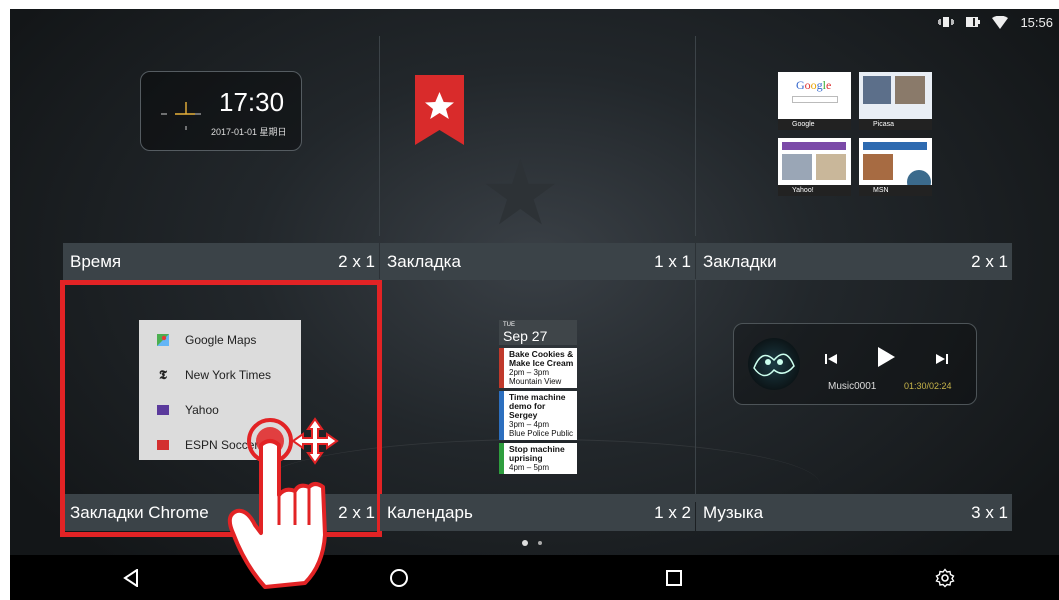 Image resolution: width=1059 pixels, height=600 pixels. I want to click on page-dot, so click(540, 543).